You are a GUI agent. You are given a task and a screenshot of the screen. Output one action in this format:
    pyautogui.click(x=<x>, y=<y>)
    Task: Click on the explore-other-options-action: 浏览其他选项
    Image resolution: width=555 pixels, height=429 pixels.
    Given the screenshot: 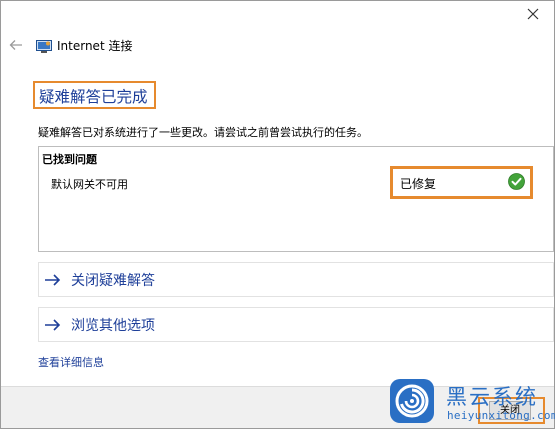 What is the action you would take?
    pyautogui.click(x=296, y=324)
    